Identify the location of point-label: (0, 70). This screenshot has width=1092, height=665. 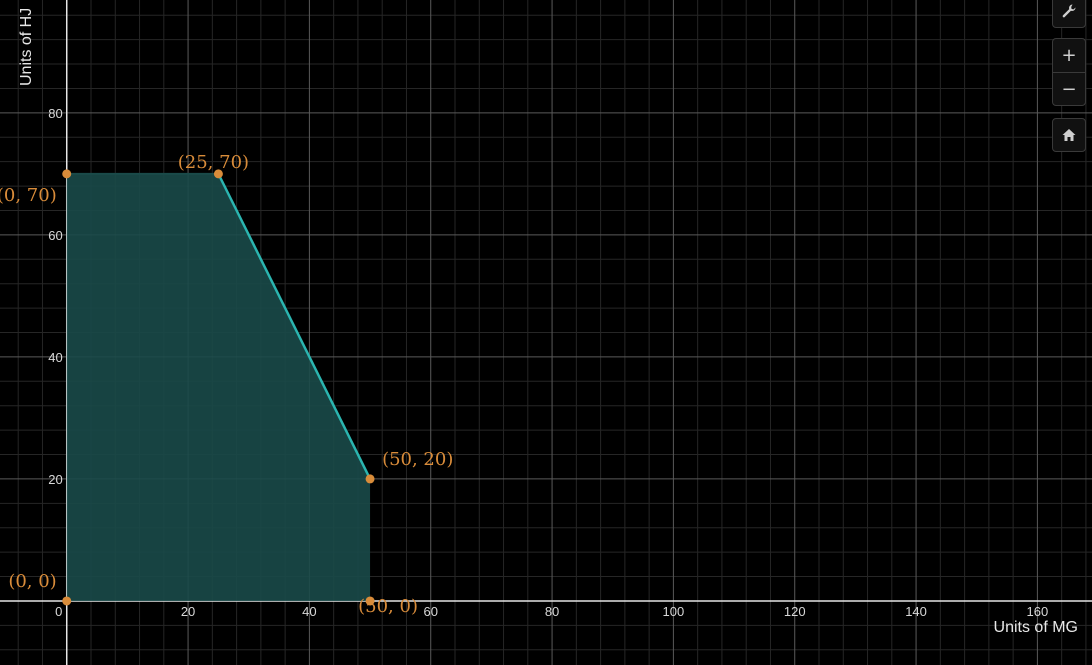
(28, 195).